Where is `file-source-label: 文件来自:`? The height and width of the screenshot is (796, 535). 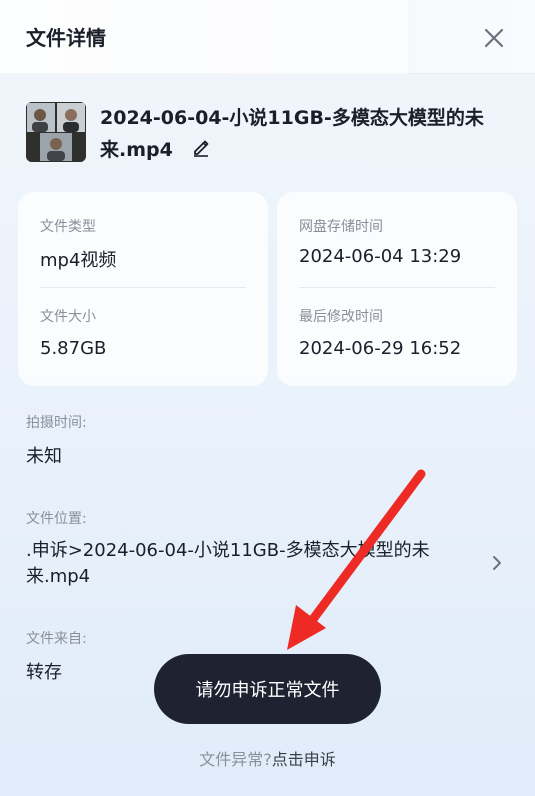 file-source-label: 文件来自: is located at coordinates (56, 639).